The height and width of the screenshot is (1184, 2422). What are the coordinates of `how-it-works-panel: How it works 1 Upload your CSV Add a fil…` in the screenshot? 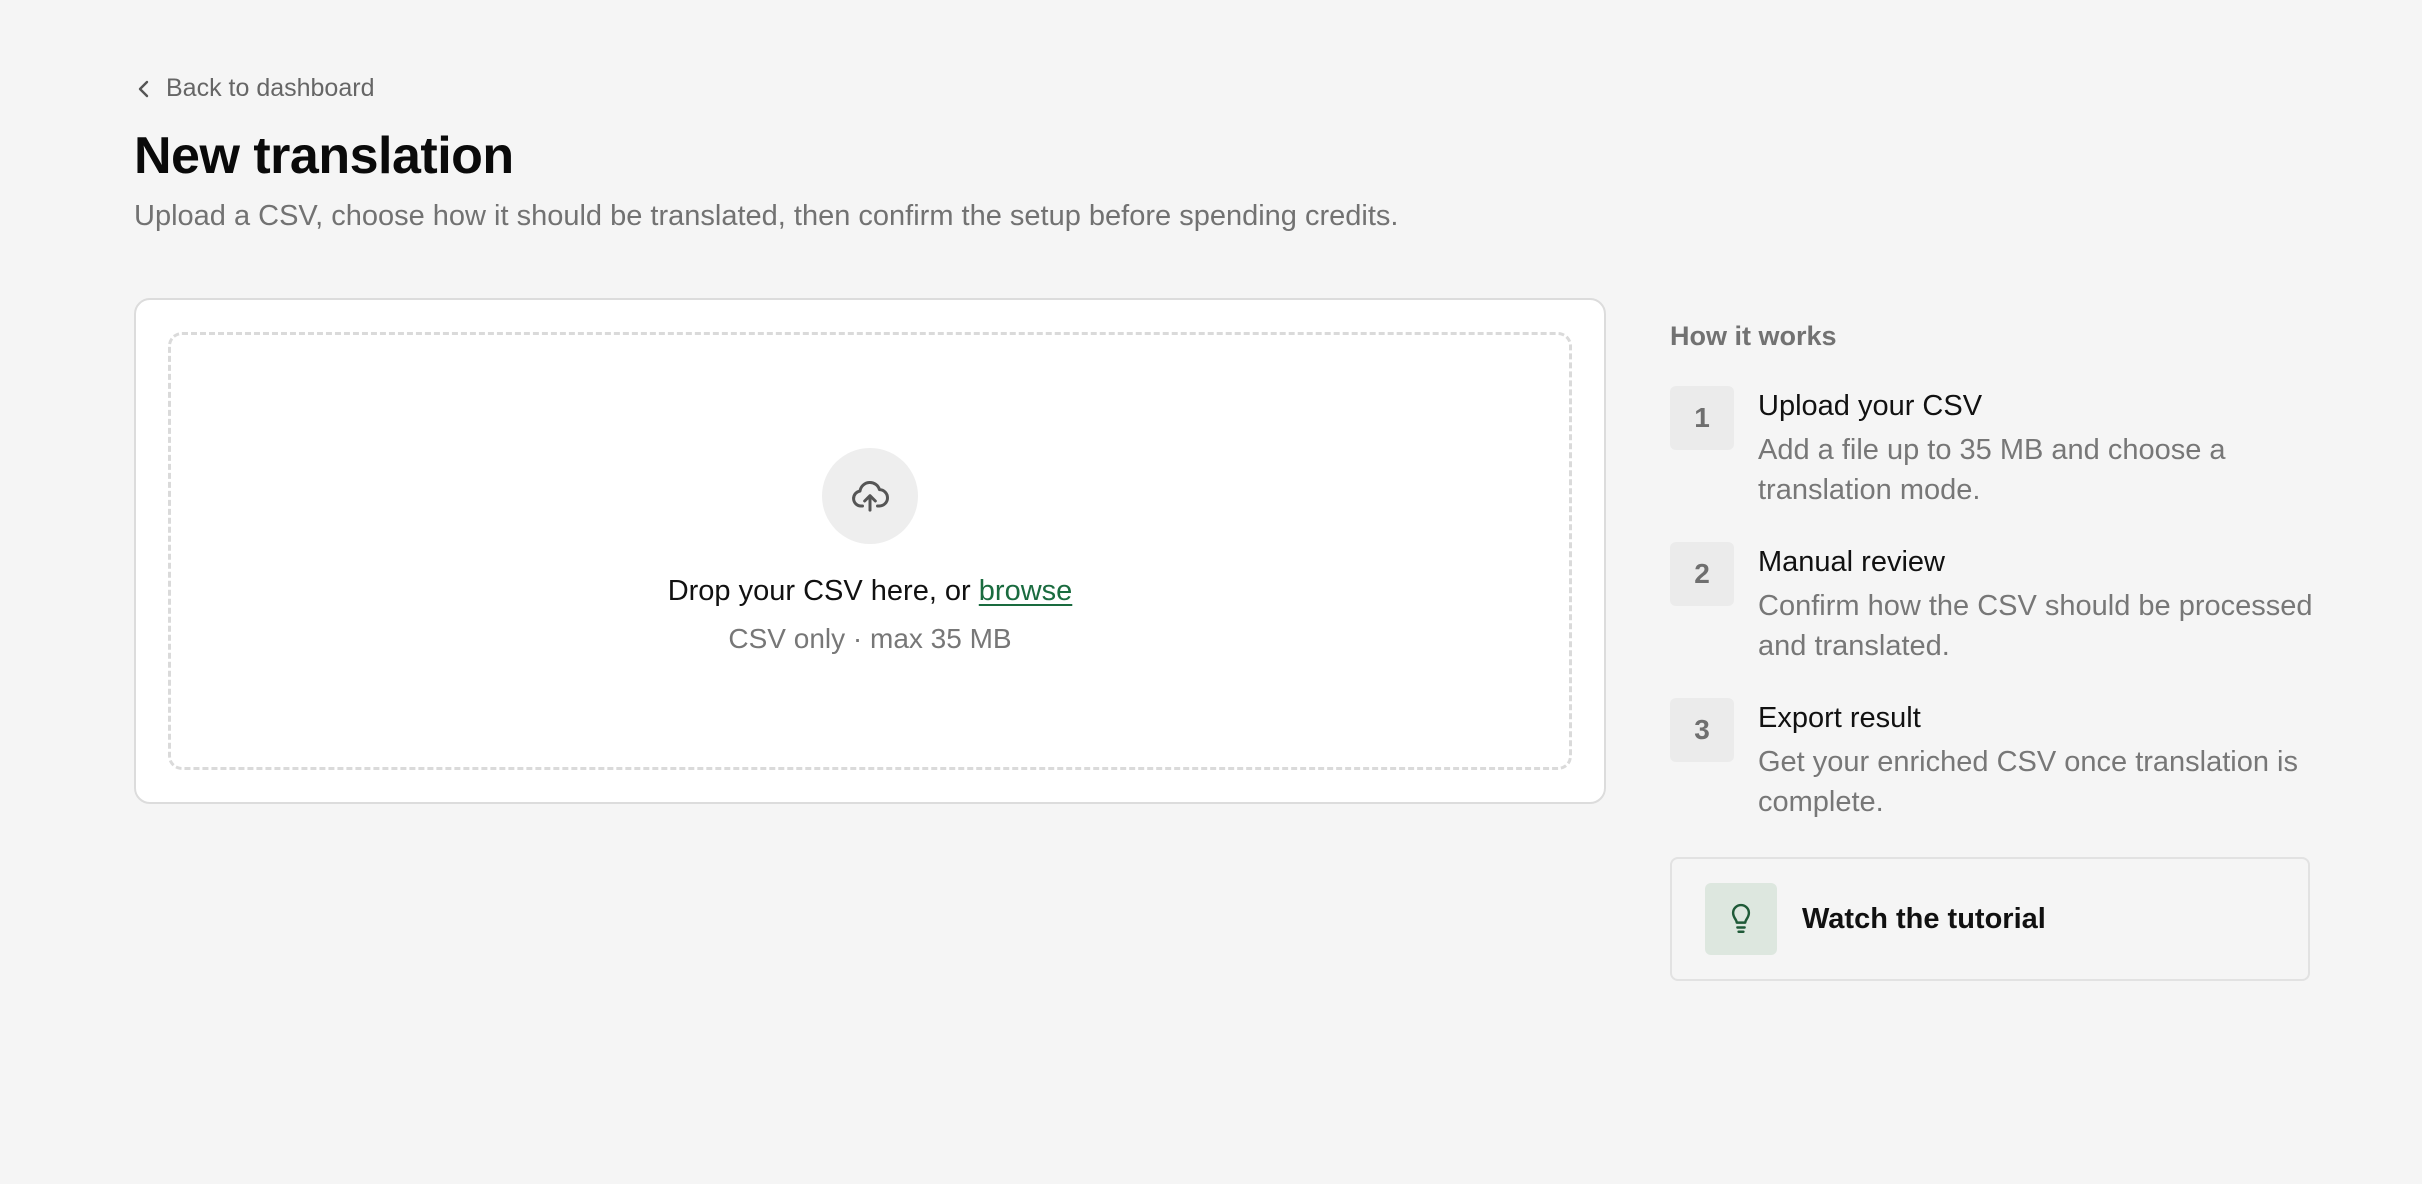 It's located at (1991, 648).